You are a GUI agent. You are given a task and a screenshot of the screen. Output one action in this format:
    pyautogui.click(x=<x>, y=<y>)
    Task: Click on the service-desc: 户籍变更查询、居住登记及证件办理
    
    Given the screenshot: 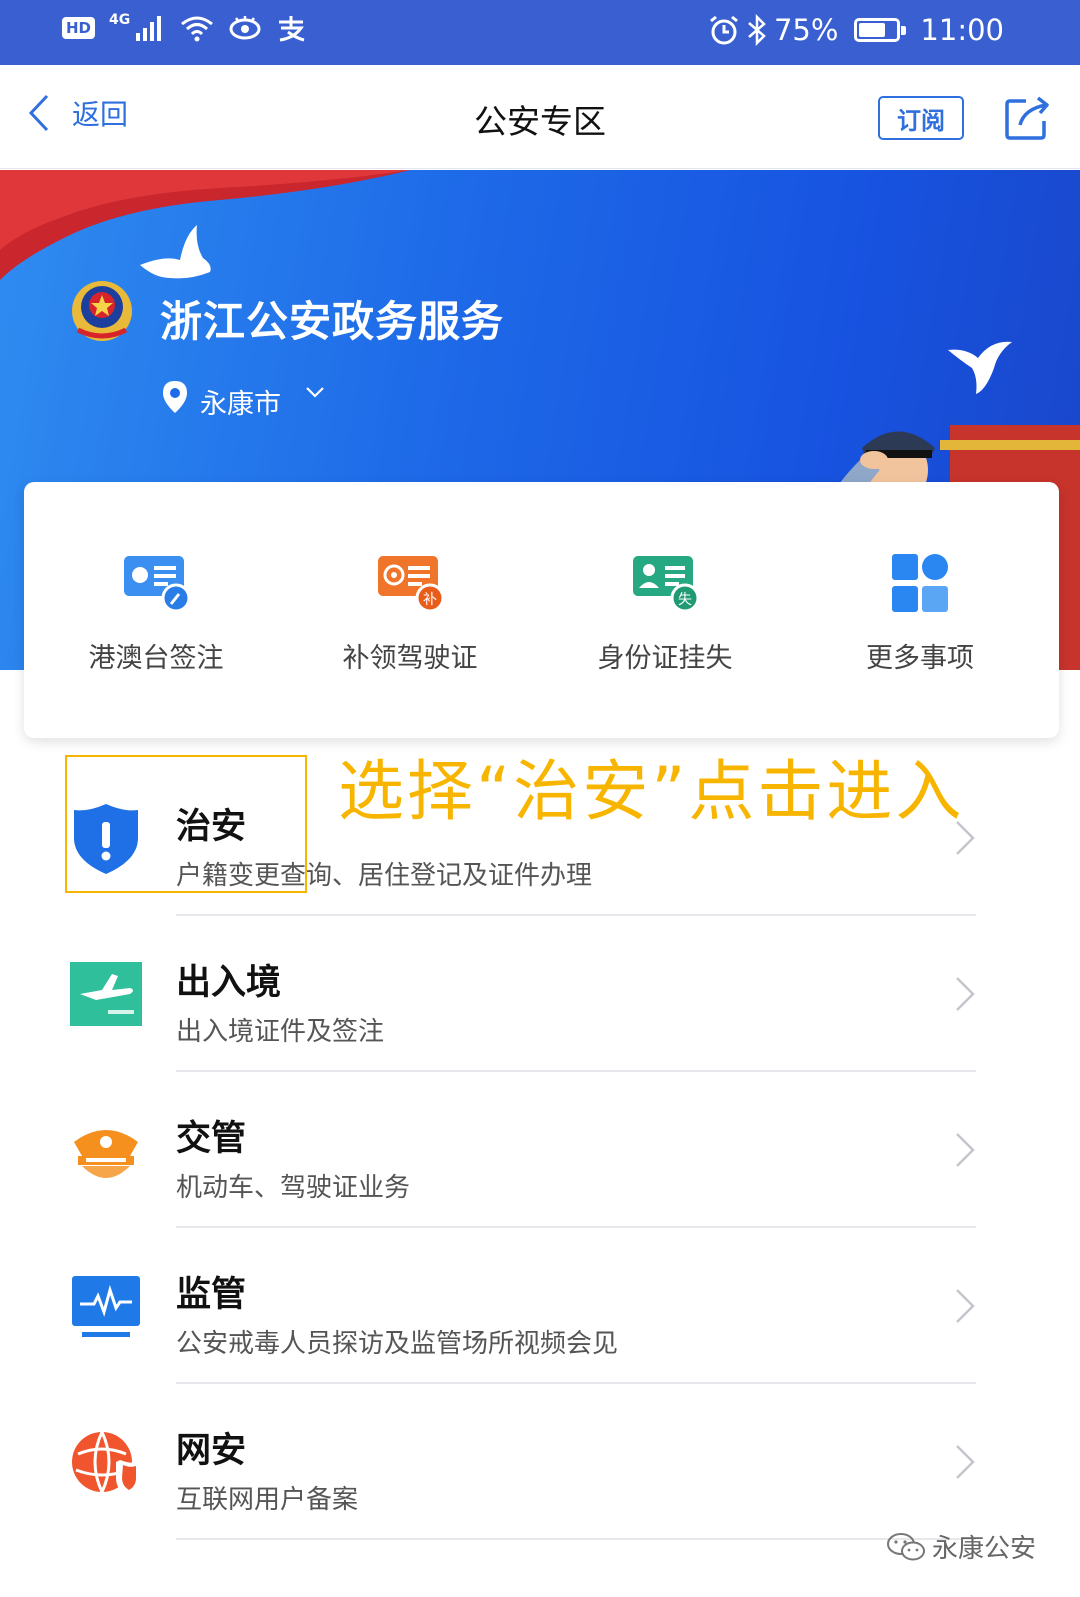 What is the action you would take?
    pyautogui.click(x=384, y=876)
    